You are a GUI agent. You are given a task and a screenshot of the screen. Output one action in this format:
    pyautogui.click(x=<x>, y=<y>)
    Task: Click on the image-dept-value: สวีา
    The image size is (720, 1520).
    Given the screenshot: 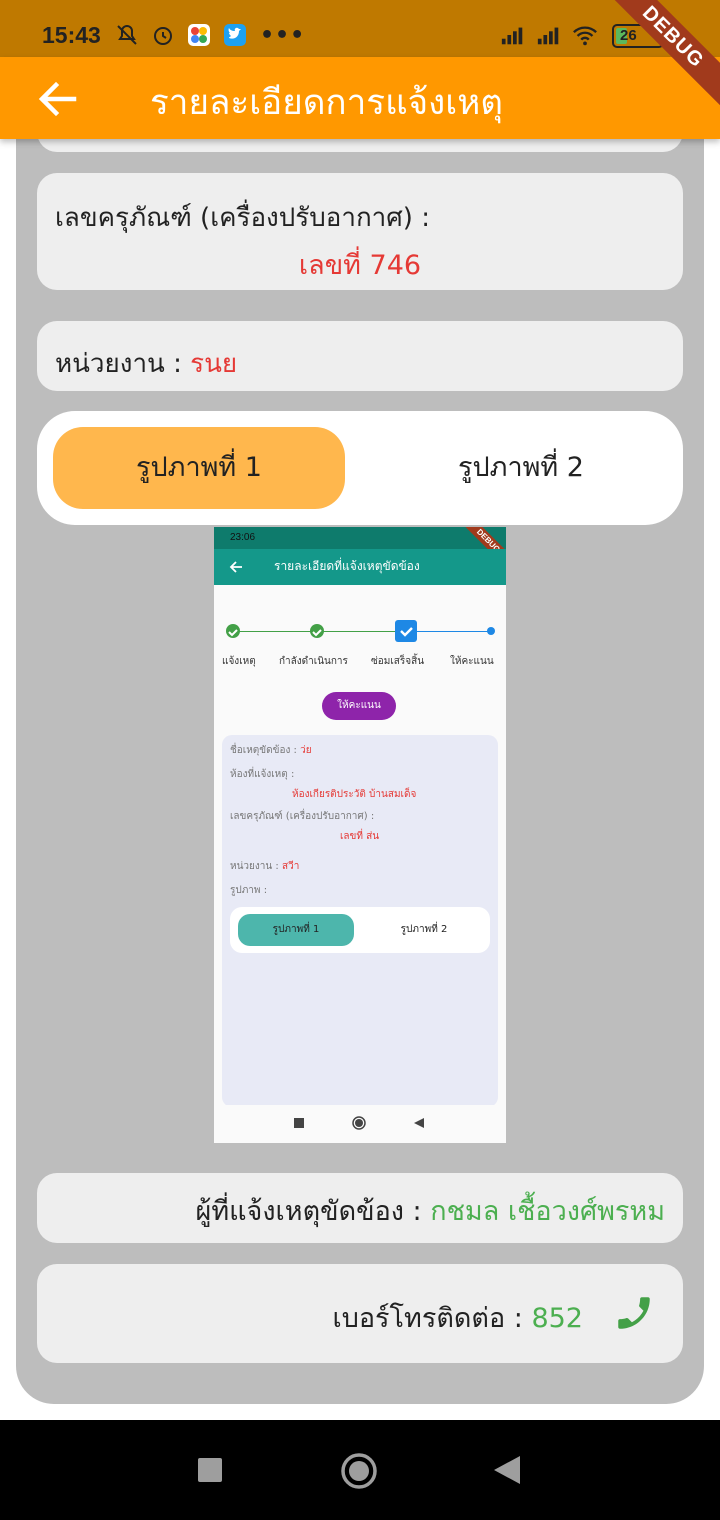 What is the action you would take?
    pyautogui.click(x=290, y=866)
    